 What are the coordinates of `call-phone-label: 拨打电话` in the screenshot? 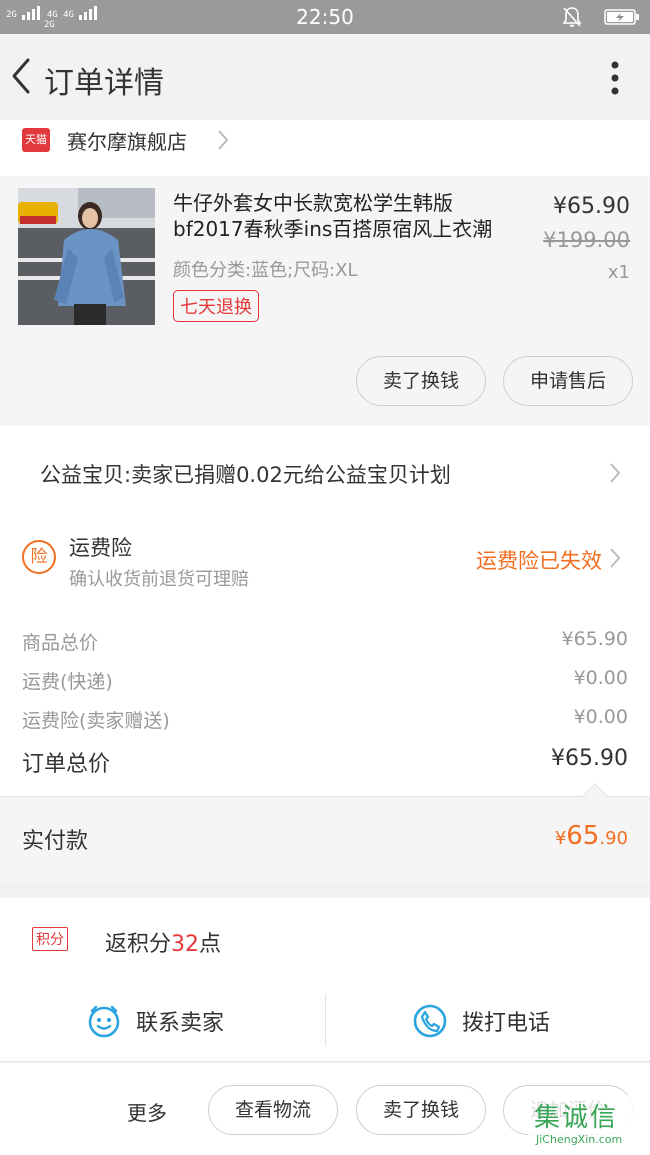 It's located at (506, 1023).